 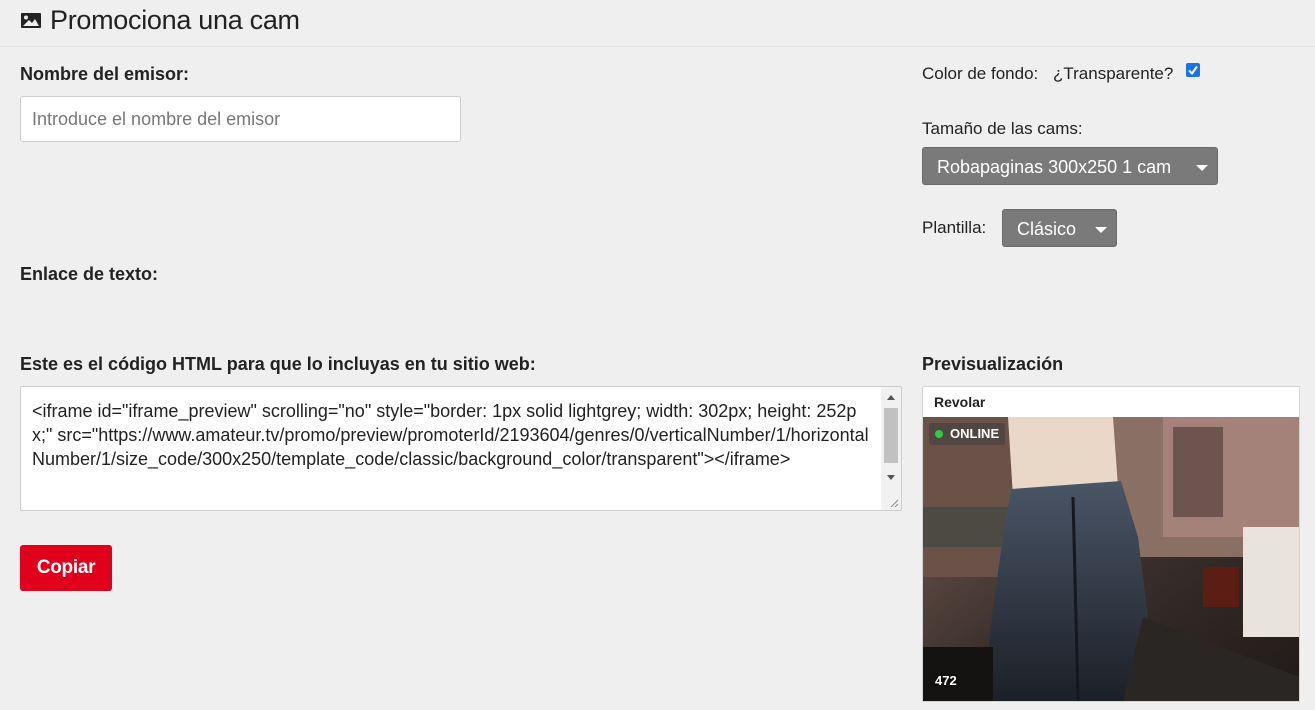 I want to click on emitter-name-input, so click(x=240, y=119).